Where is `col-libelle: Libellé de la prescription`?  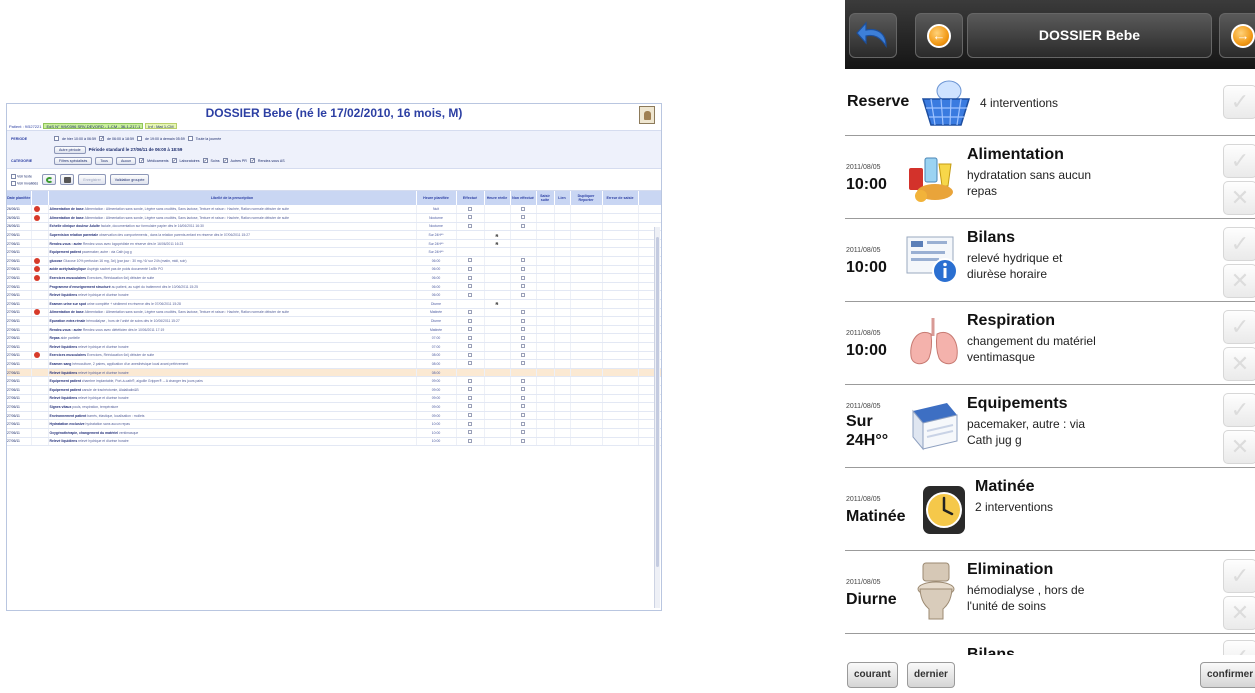
col-libelle: Libellé de la prescription is located at coordinates (232, 198).